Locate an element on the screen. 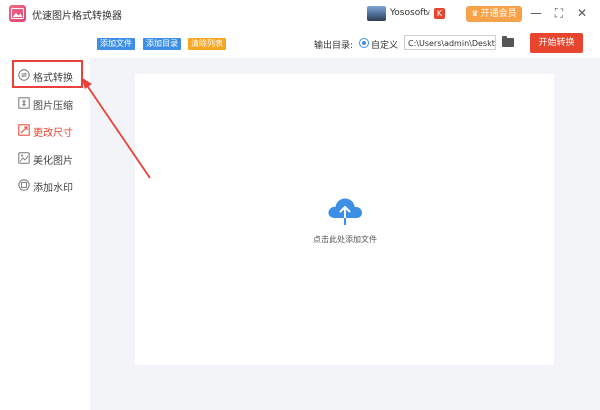 The image size is (600, 410). compress-icon is located at coordinates (24, 103).